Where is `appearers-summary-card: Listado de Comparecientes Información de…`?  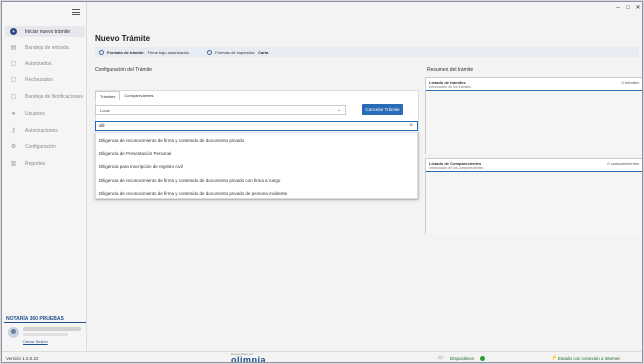 appearers-summary-card: Listado de Comparecientes Información de… is located at coordinates (533, 196).